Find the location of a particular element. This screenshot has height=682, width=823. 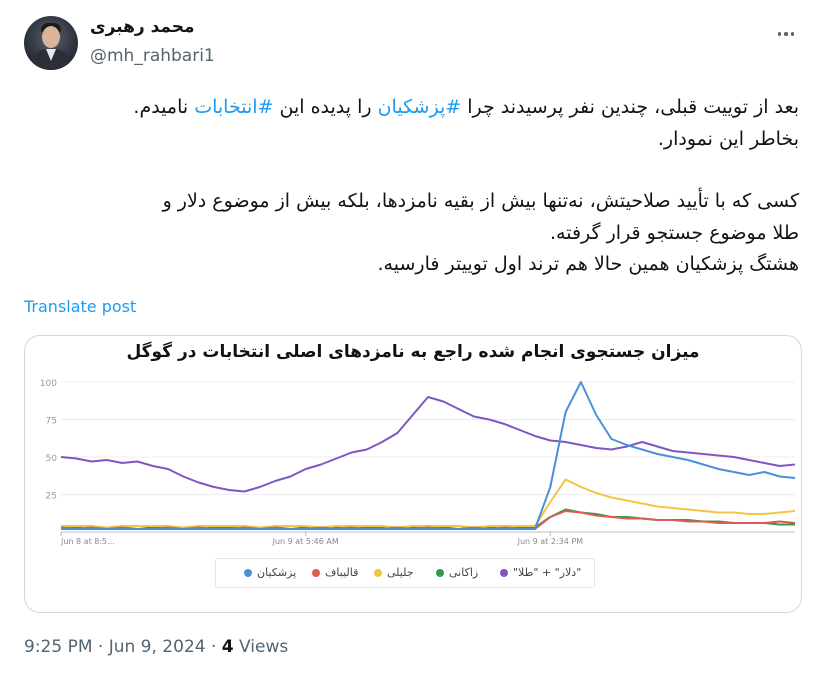

hashtag-link: #انتخابات is located at coordinates (233, 107).